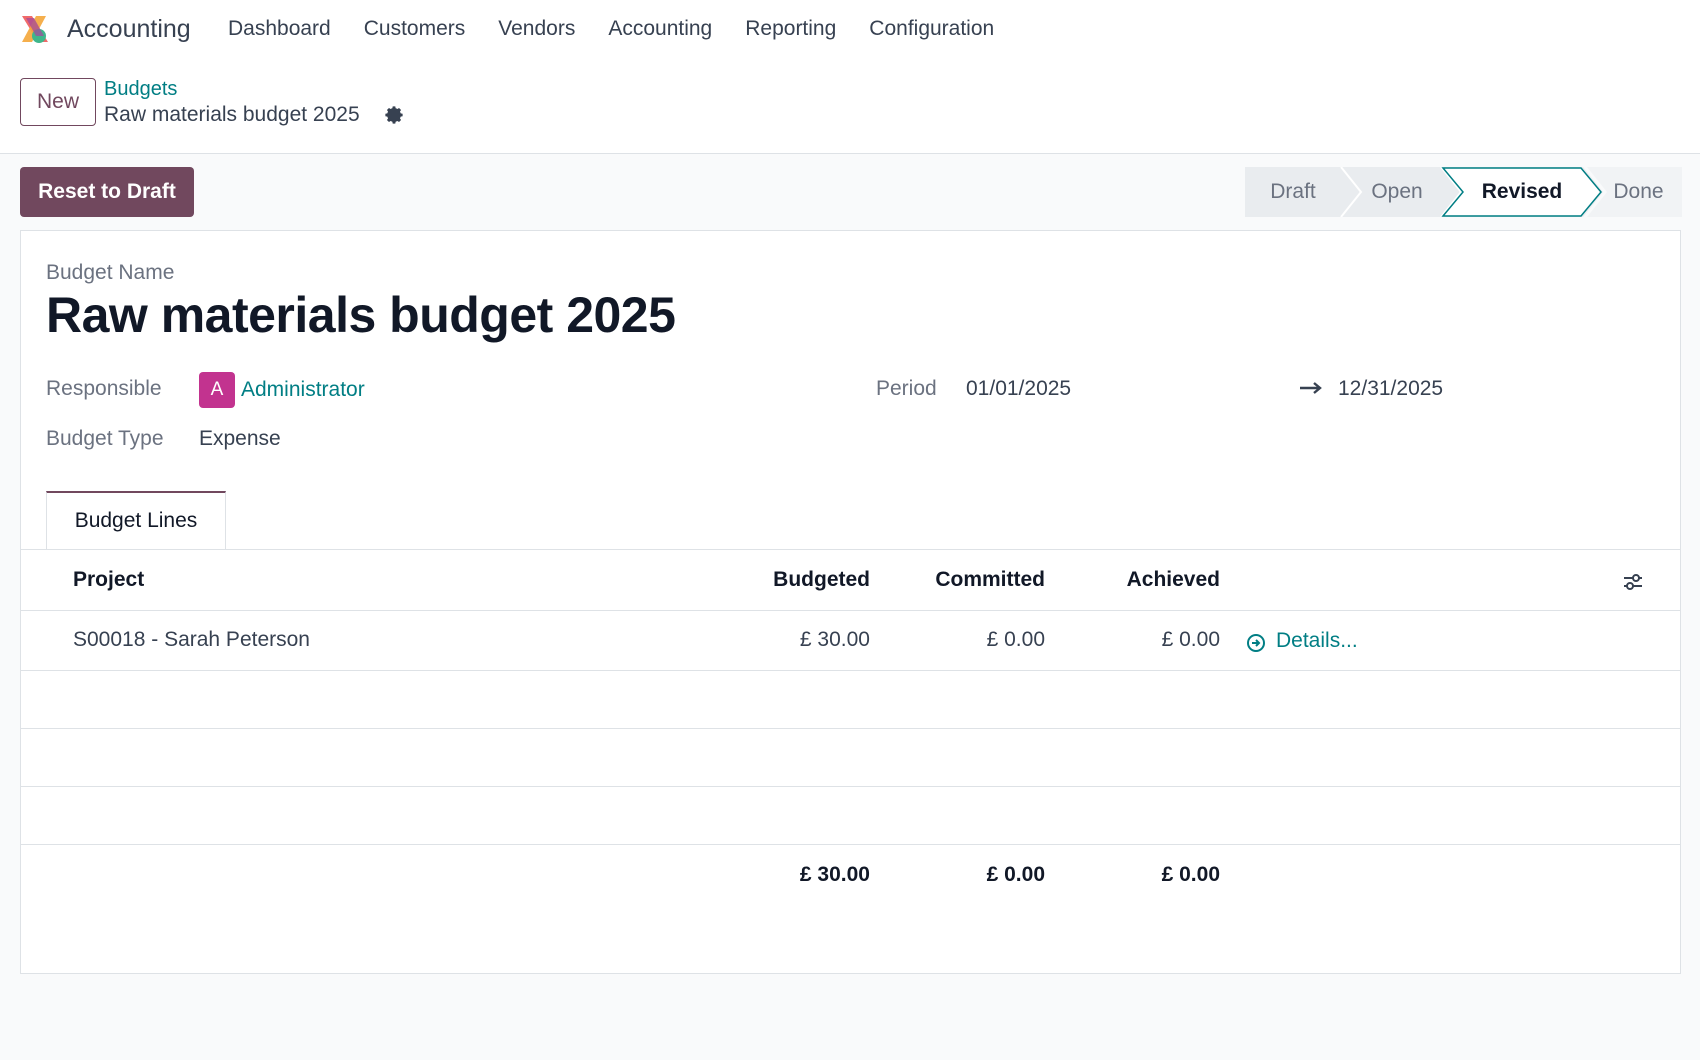  I want to click on optional-columns-icon, so click(1633, 582).